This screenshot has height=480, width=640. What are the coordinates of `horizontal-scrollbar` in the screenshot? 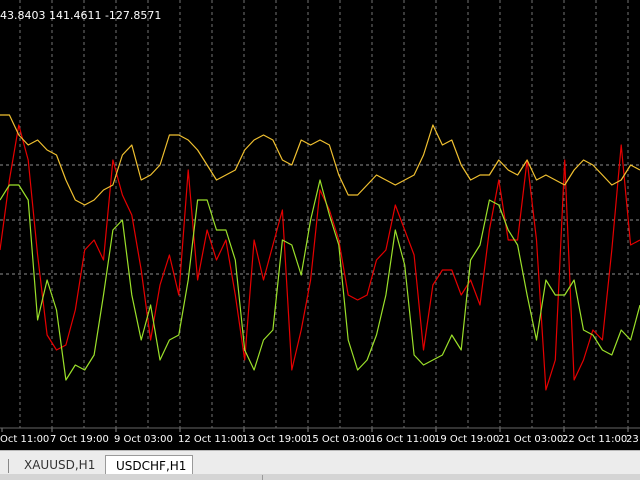 It's located at (320, 477).